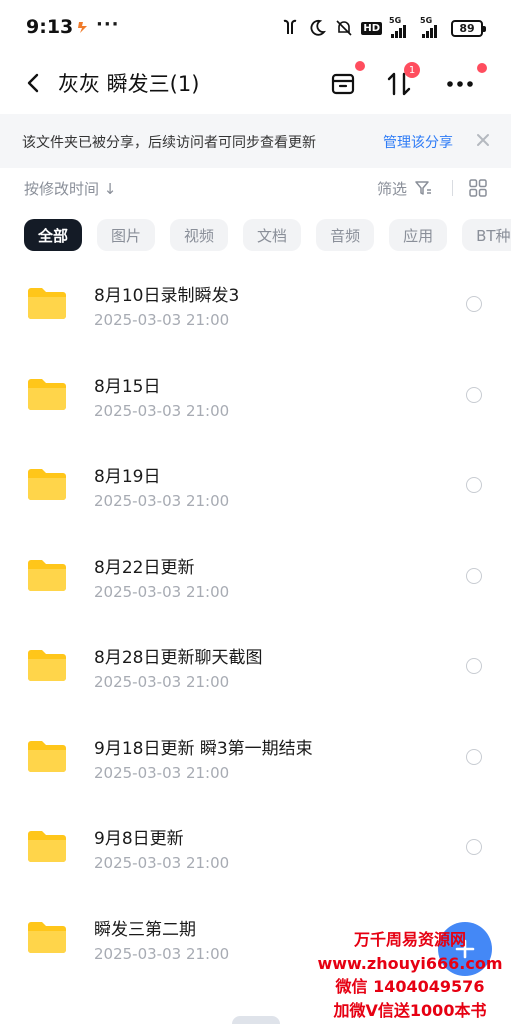  I want to click on file-name: 9月8日更新, so click(139, 839).